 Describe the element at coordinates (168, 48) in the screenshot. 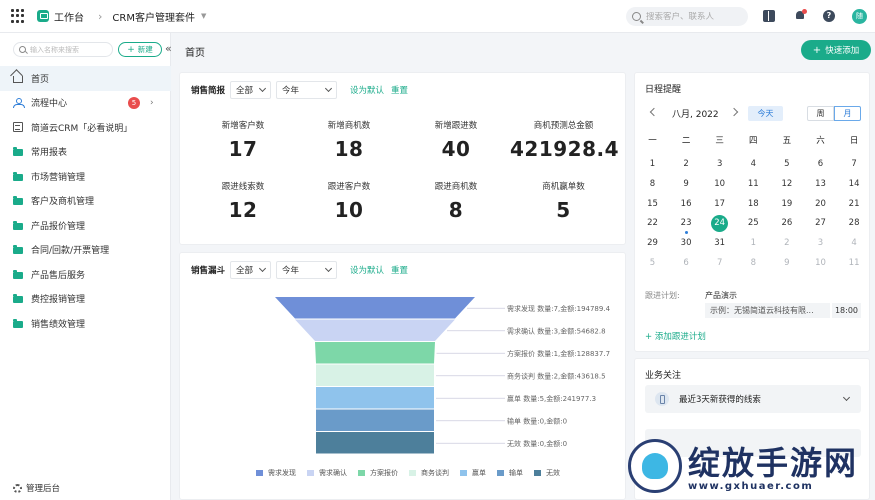

I see `collapse-sidebar-icon: «` at that location.